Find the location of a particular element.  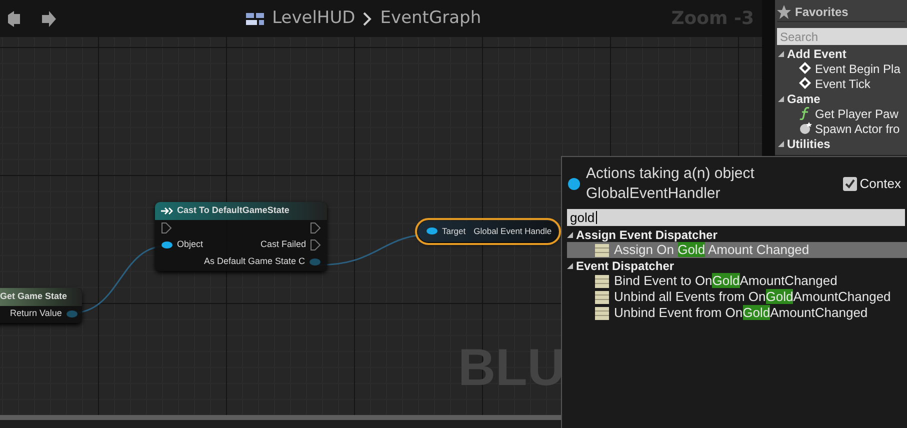

breadcrumb-link: LevelHUD is located at coordinates (314, 19).